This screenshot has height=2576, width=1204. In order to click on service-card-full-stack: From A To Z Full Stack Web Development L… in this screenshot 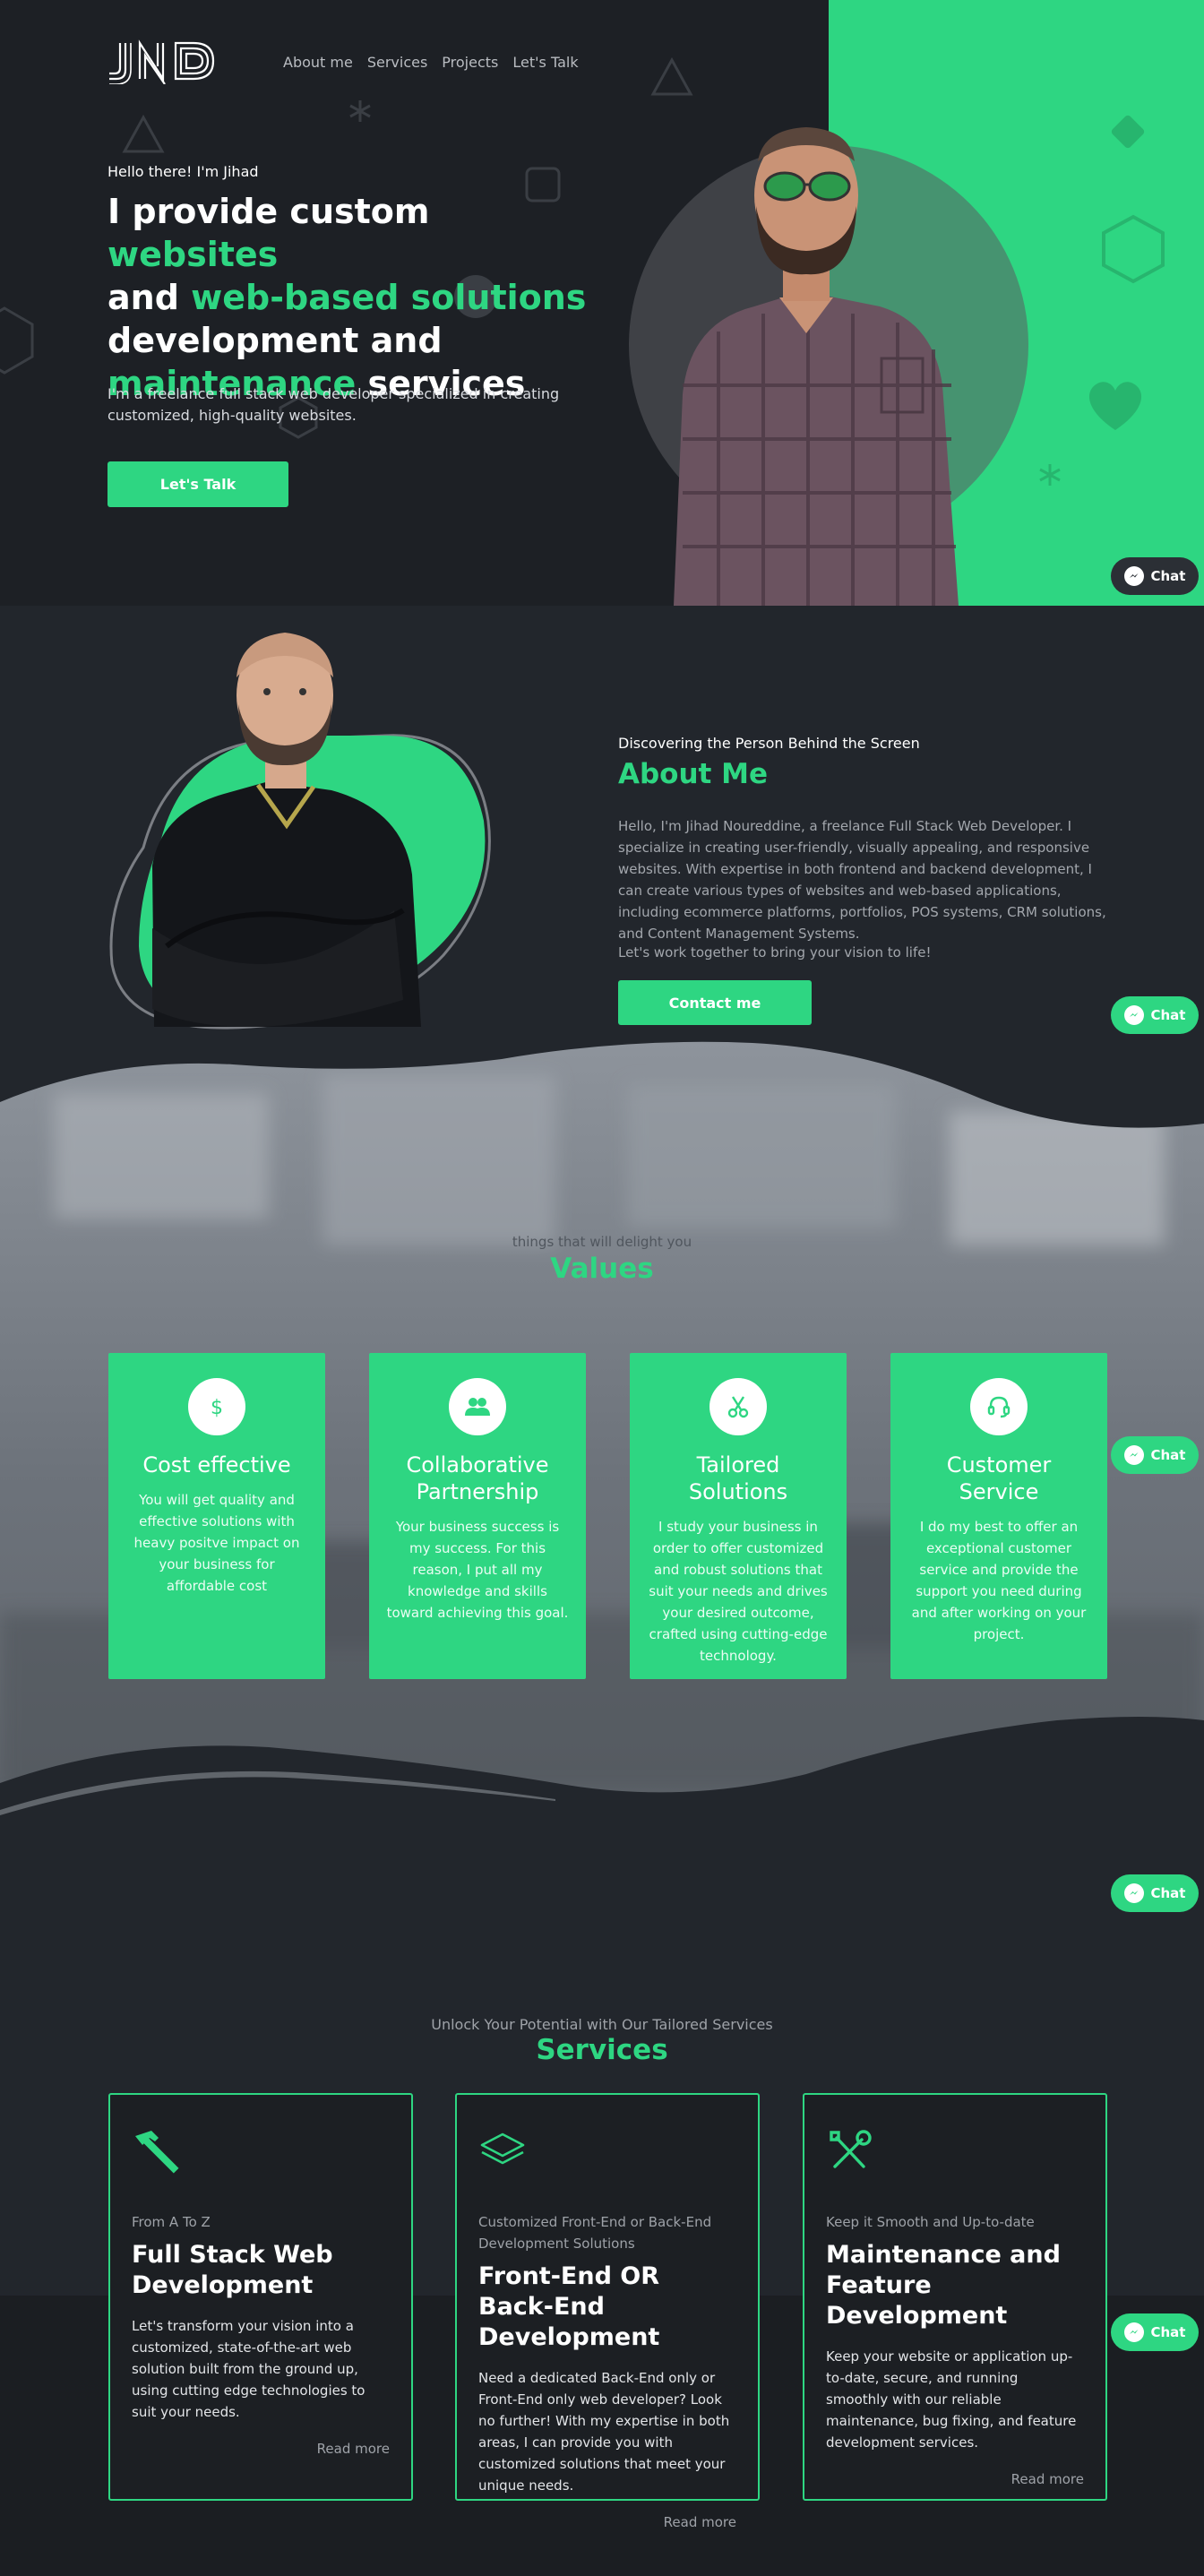, I will do `click(260, 2297)`.